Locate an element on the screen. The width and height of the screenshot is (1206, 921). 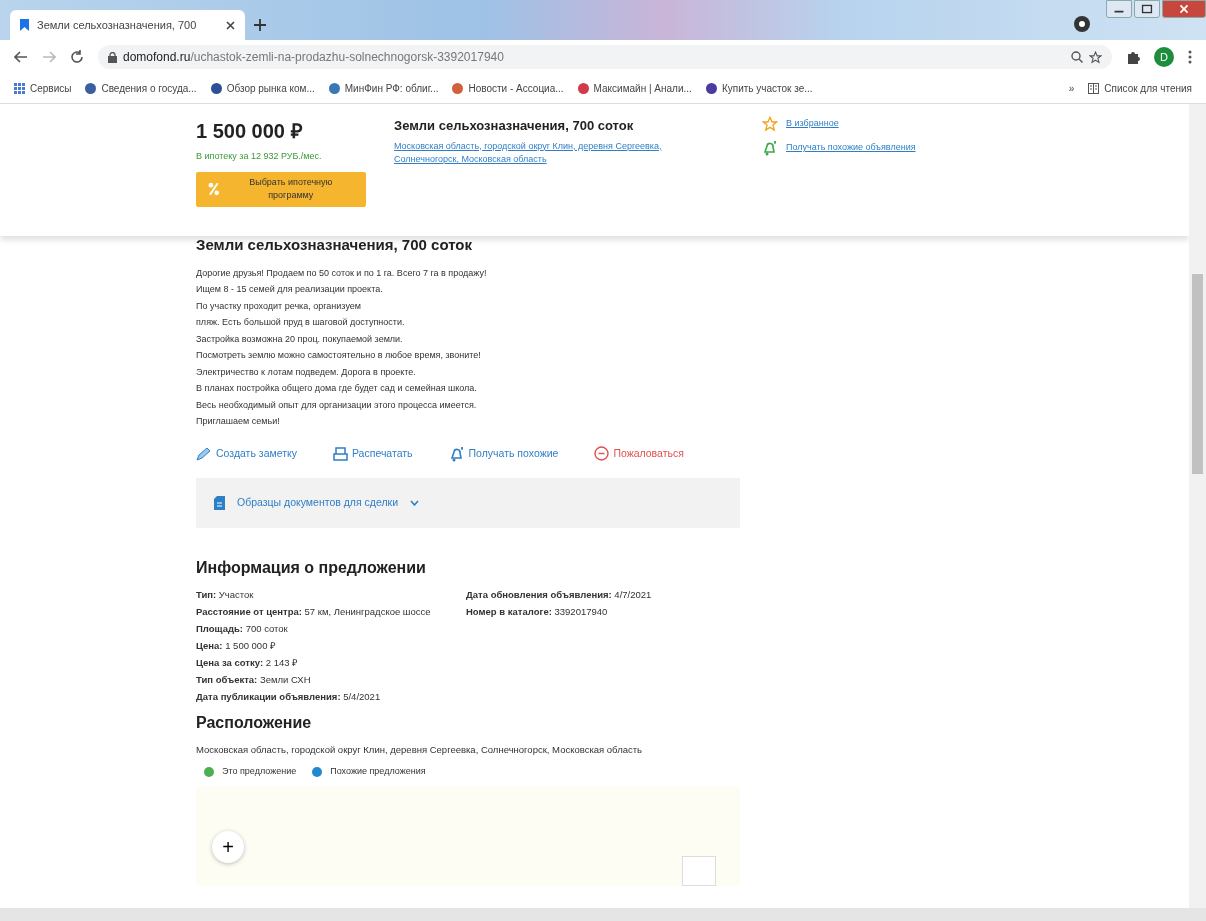
description-line: Приглашаем семьи! is located at coordinates (238, 421).